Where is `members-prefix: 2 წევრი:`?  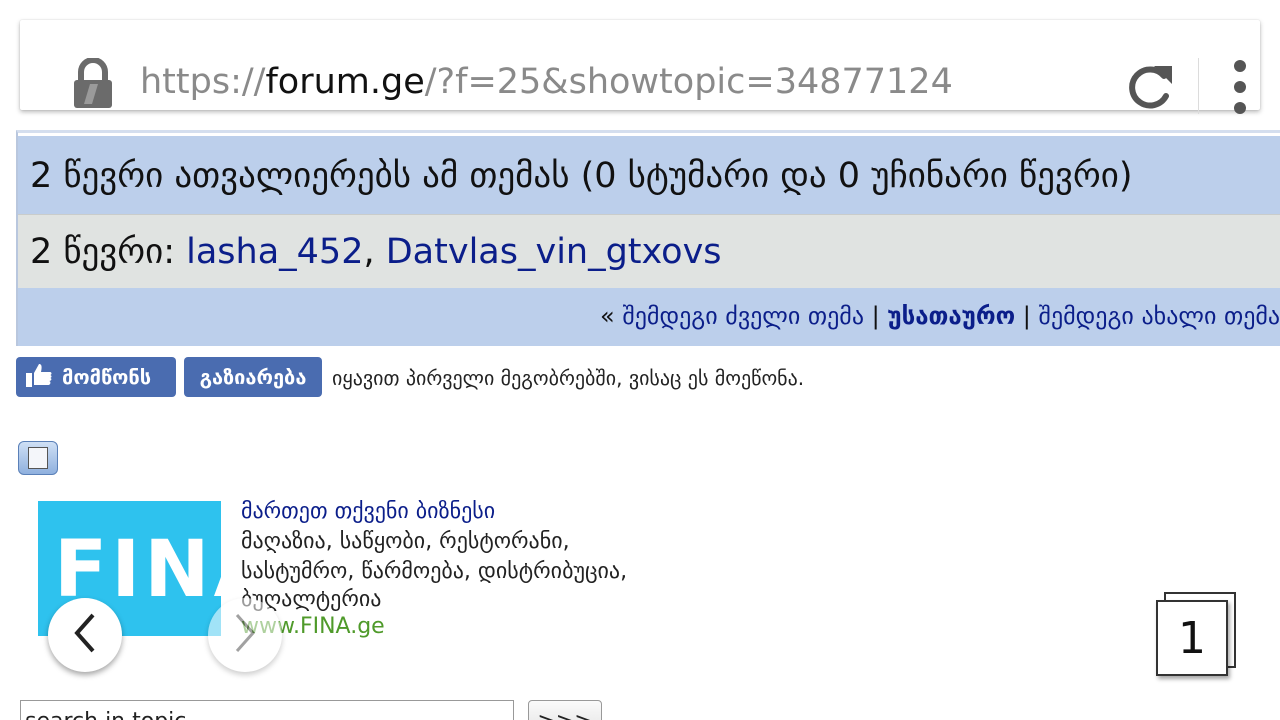 members-prefix: 2 წევრი: is located at coordinates (108, 252).